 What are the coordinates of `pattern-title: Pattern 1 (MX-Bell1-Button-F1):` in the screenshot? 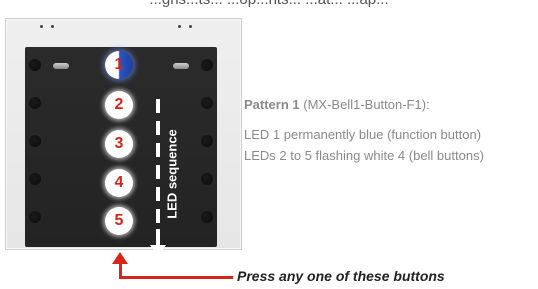 It's located at (337, 104).